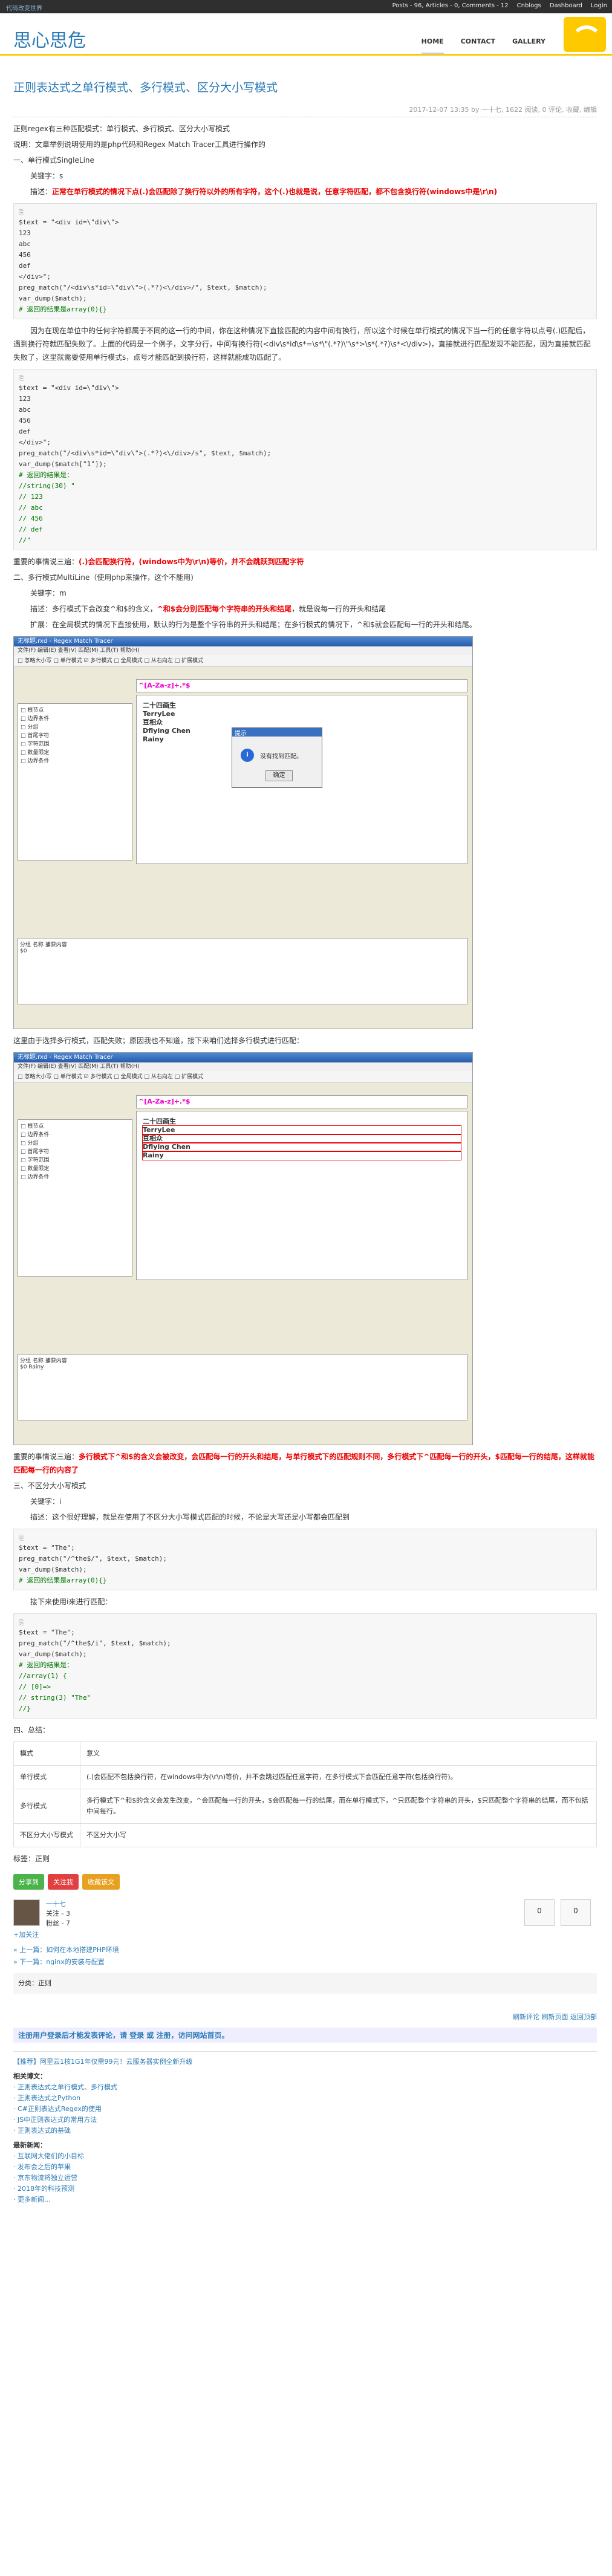  Describe the element at coordinates (305, 2087) in the screenshot. I see `list-item: · 正则表达式之单行模式、多行模式` at that location.